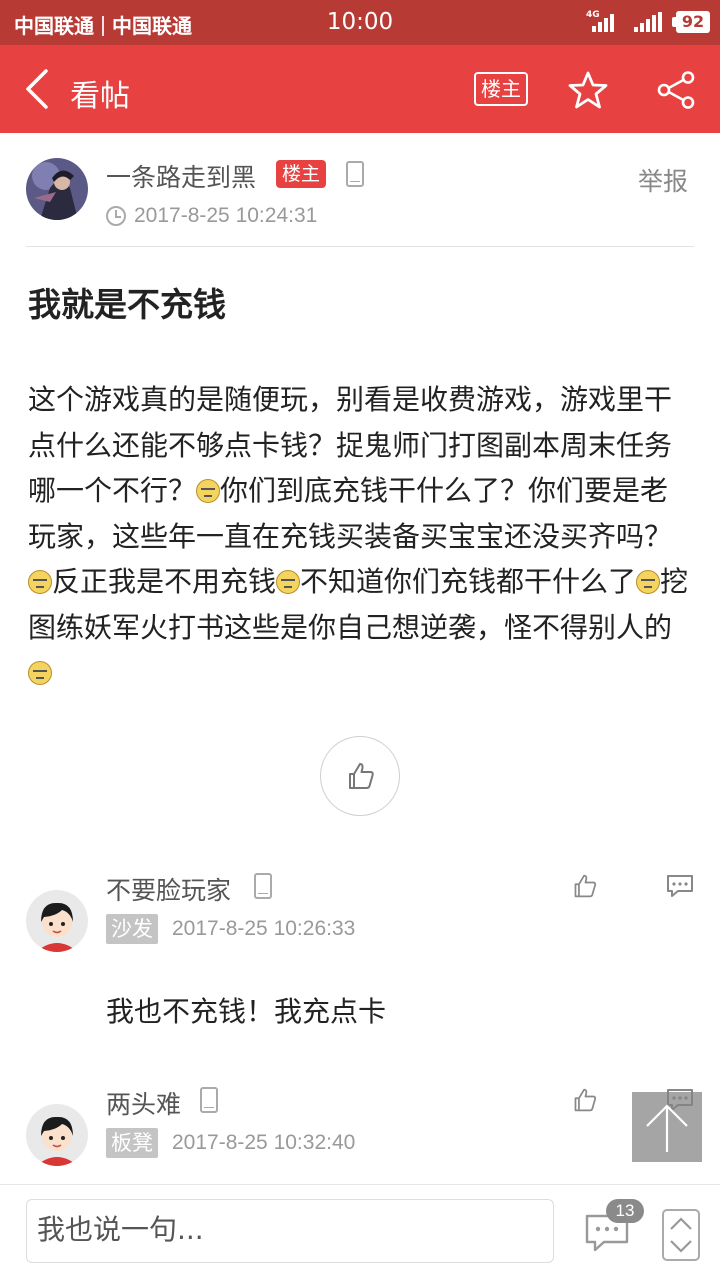 The image size is (720, 1280). I want to click on battery-icon: 92, so click(691, 22).